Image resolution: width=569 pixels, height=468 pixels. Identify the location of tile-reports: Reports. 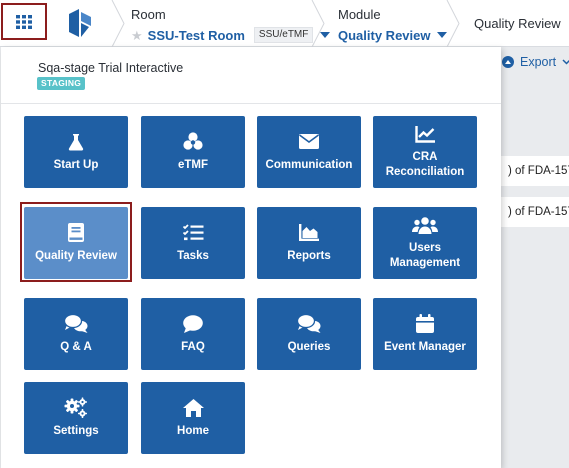
(309, 243).